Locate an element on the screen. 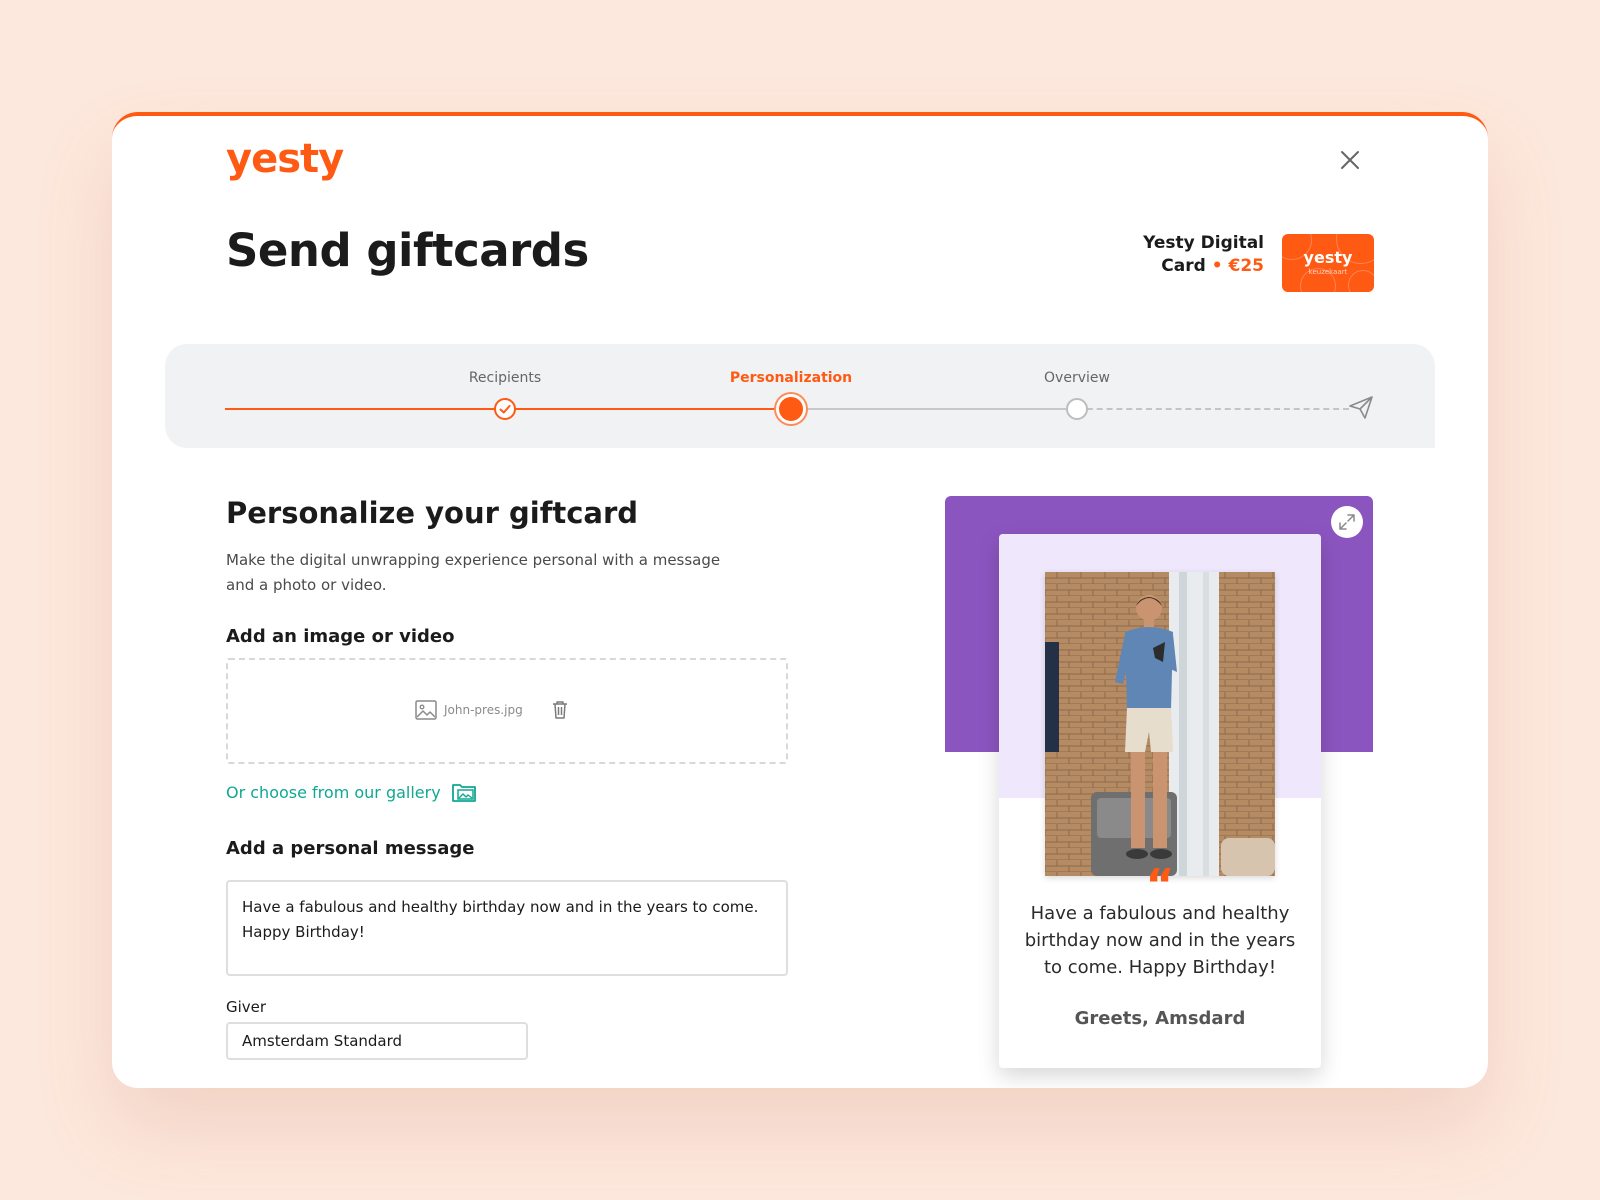  giver-label: Giver is located at coordinates (246, 1007).